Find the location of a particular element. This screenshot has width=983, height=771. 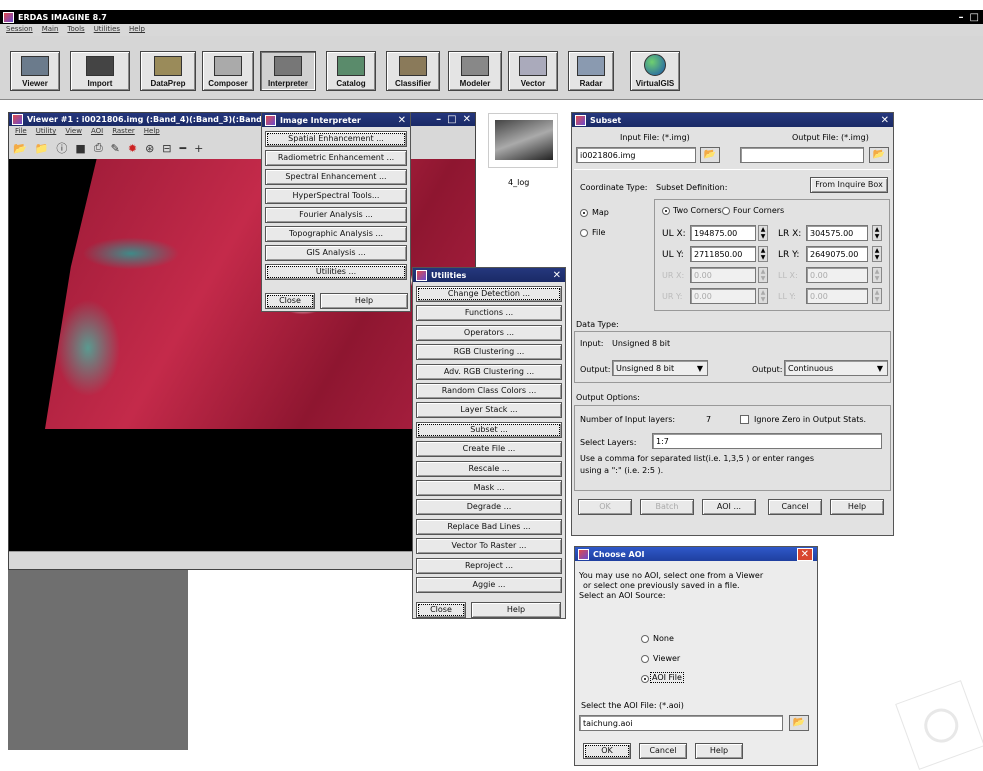

toolbar-classifier-button: Classifier is located at coordinates (413, 71).